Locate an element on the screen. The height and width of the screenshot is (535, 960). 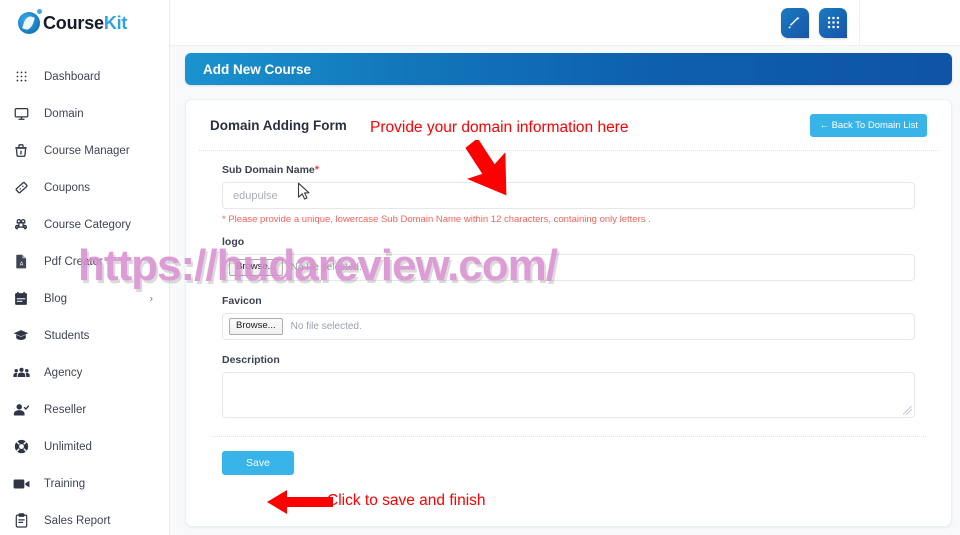
sidebar-item-label: Course Manager is located at coordinates (87, 150).